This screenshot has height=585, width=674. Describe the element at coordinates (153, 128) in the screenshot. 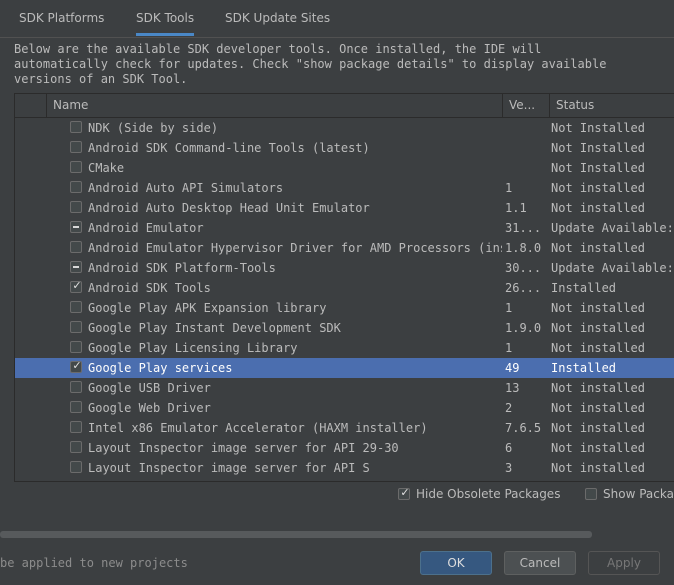

I see `row-name: NDK (Side by side)` at that location.